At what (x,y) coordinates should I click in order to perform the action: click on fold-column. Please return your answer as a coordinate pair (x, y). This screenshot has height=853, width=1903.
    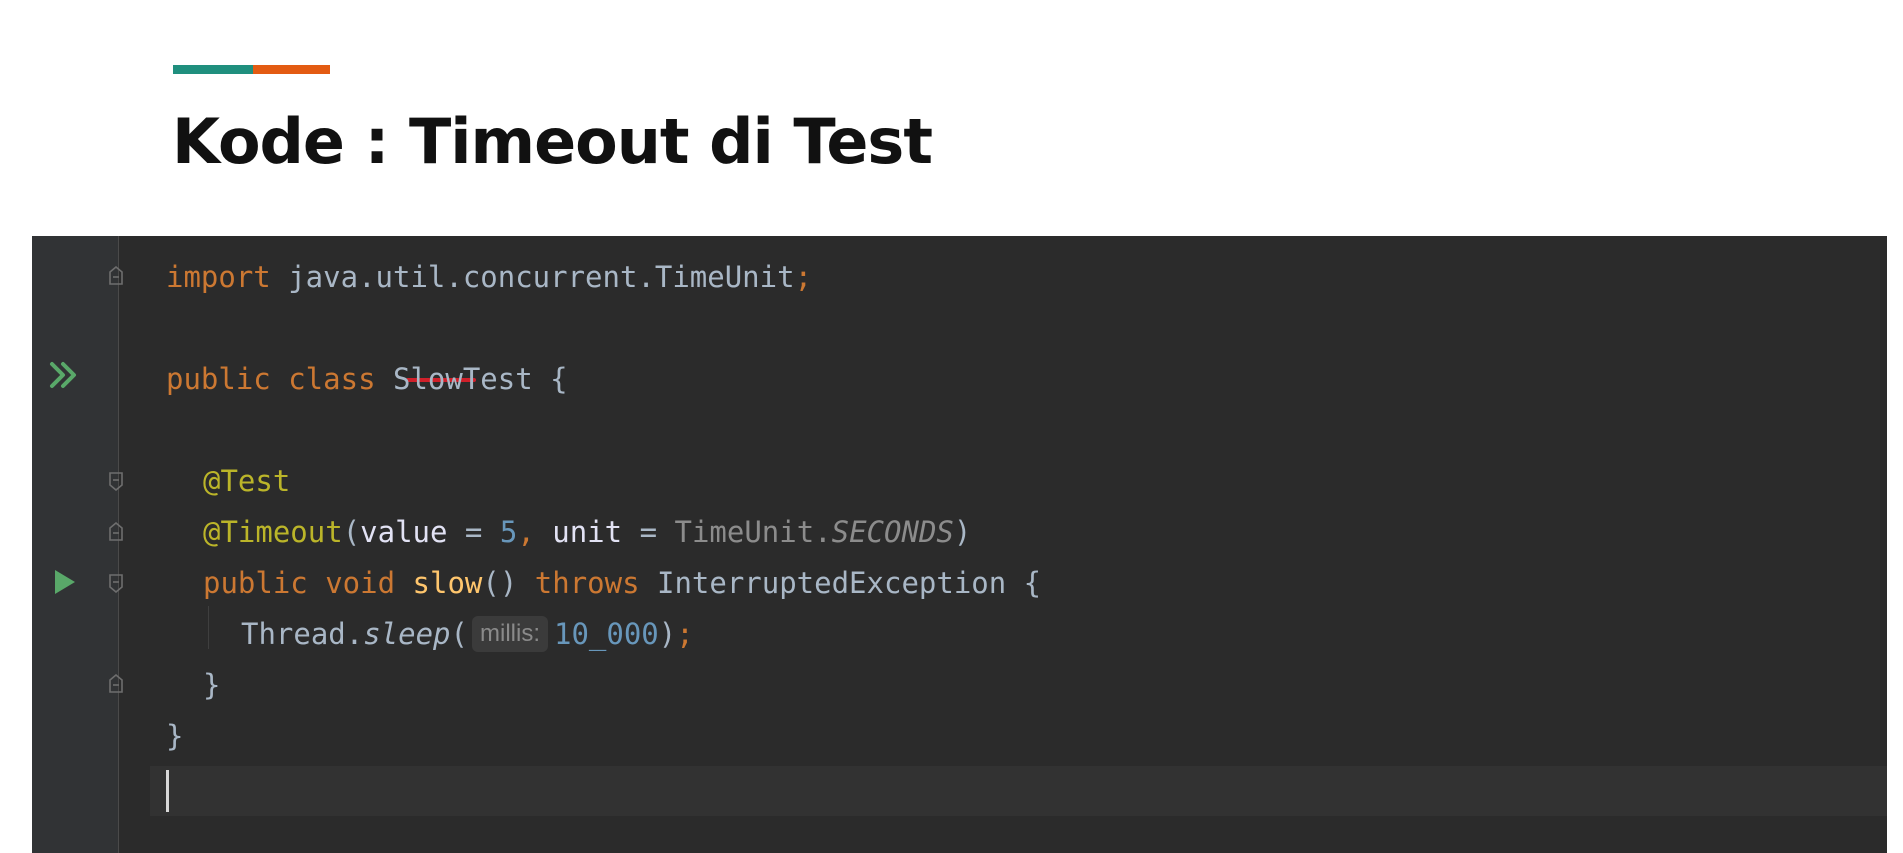
    Looking at the image, I should click on (135, 544).